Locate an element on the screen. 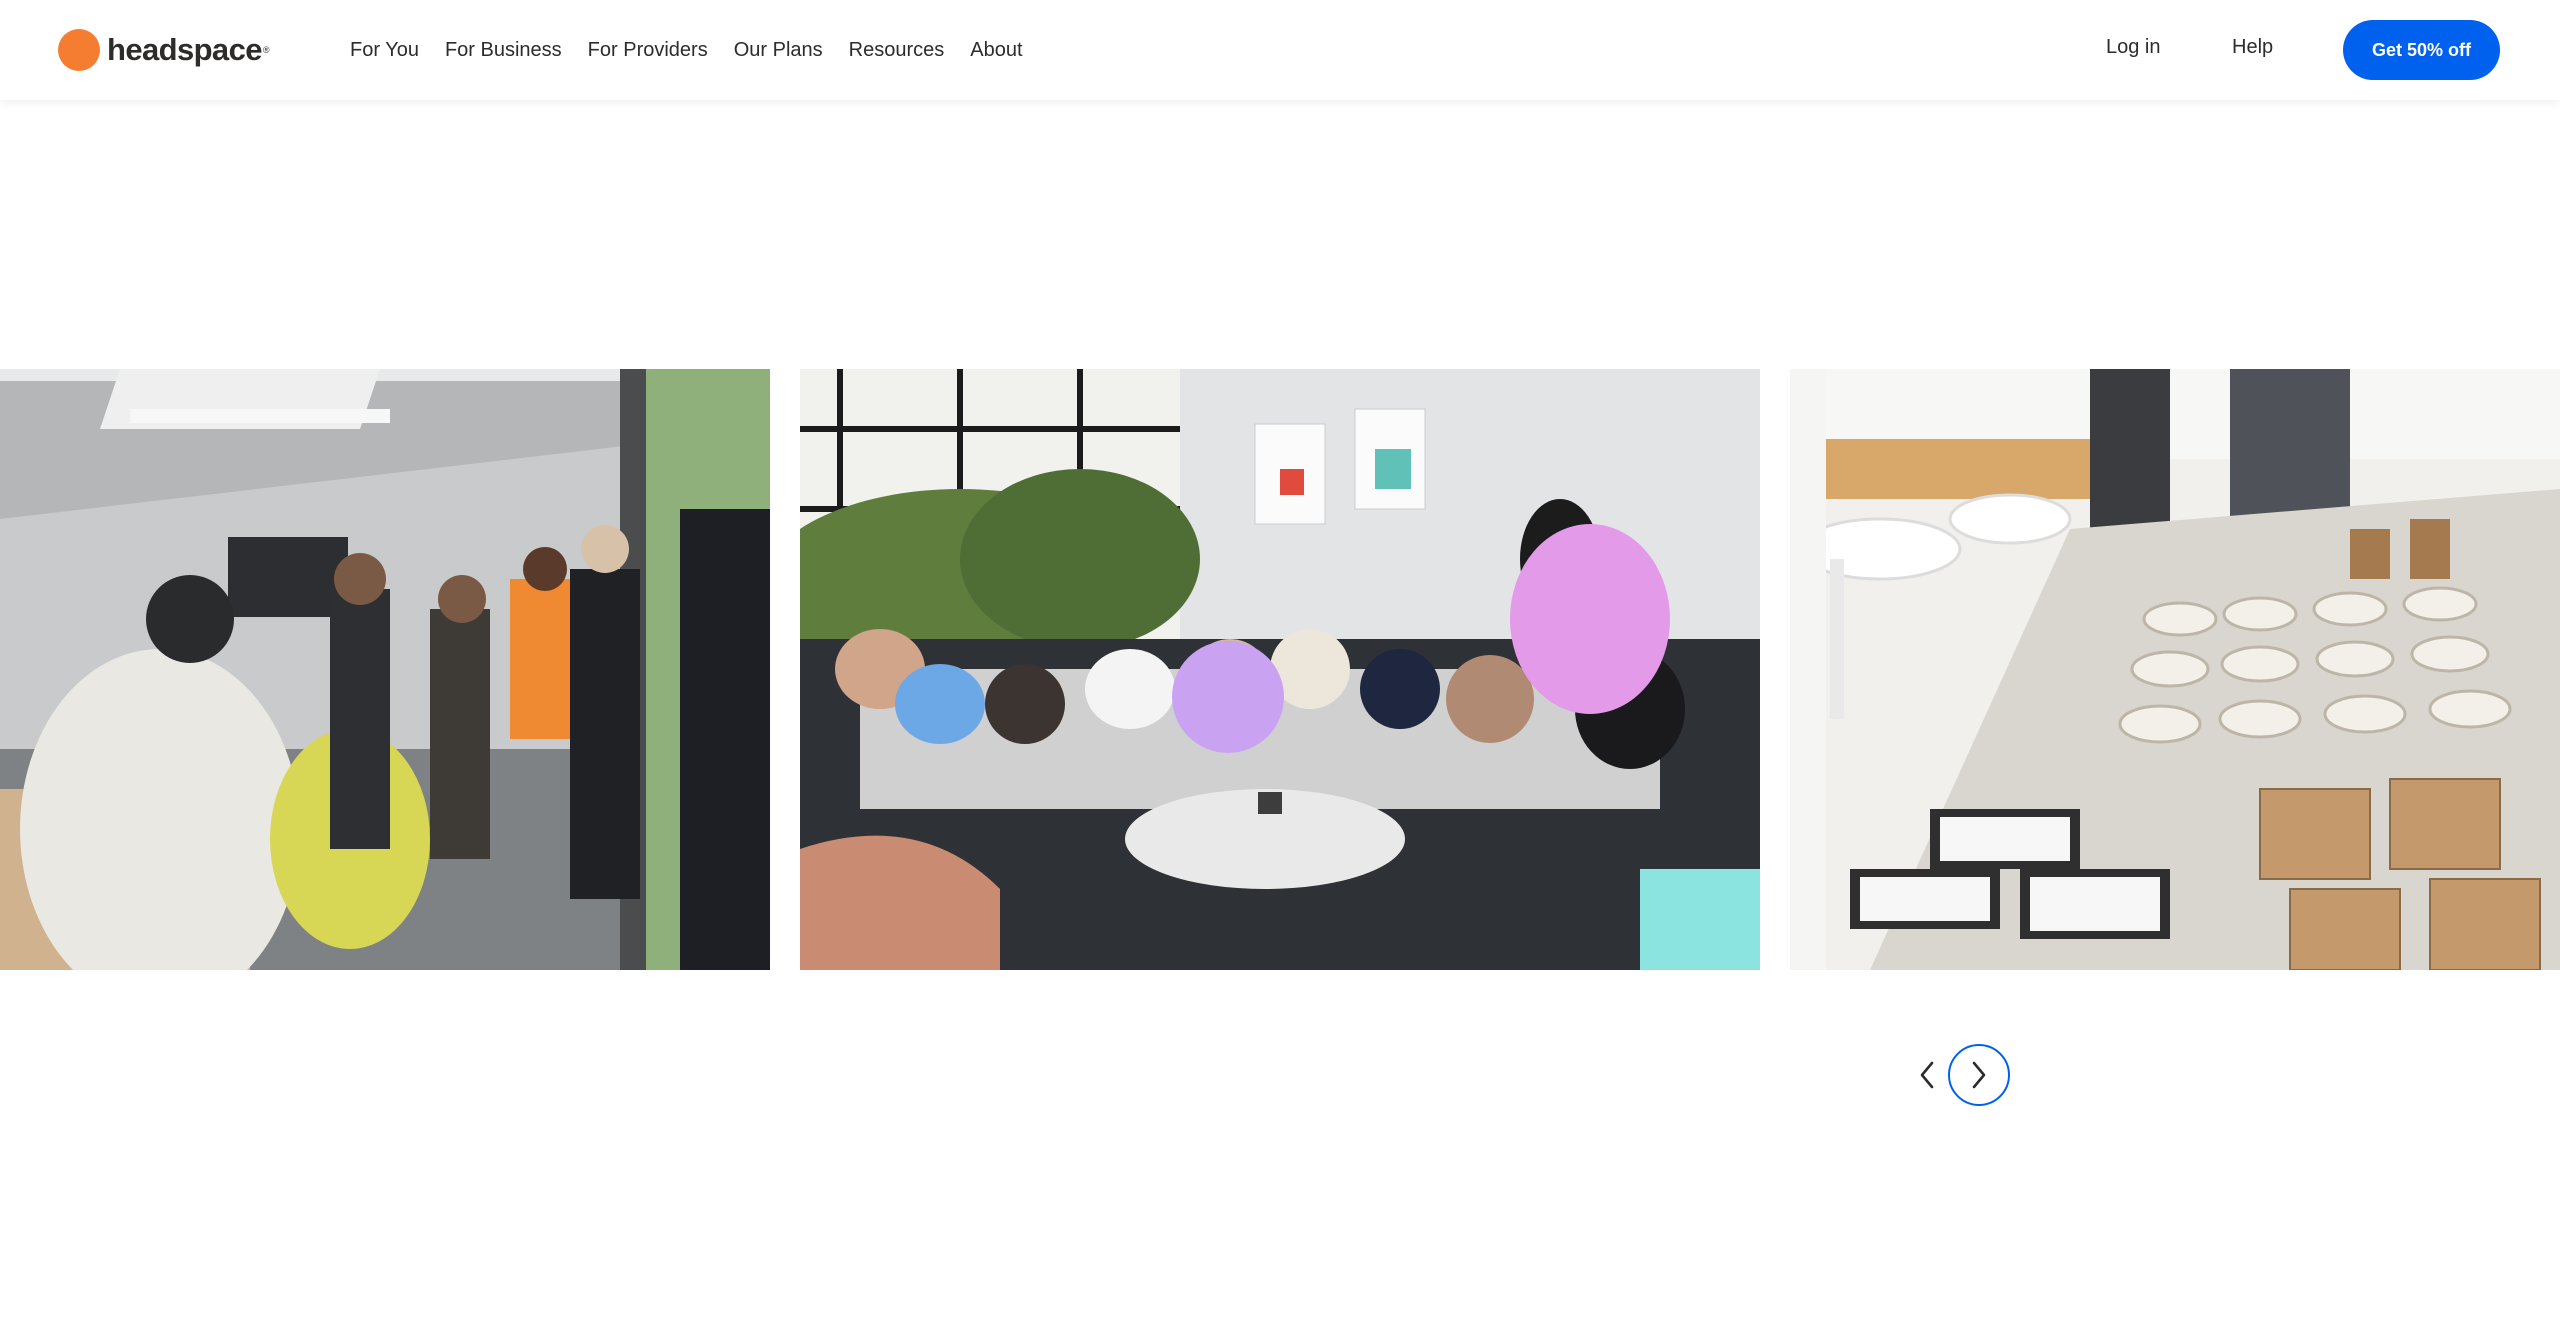 The image size is (2560, 1330). nav-item-resources: Resources is located at coordinates (897, 50).